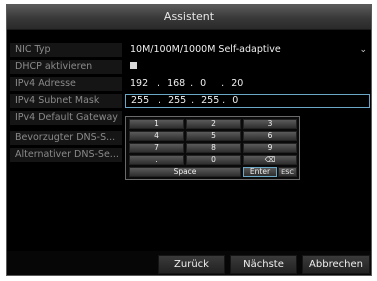 The height and width of the screenshot is (281, 377). What do you see at coordinates (336, 264) in the screenshot?
I see `cancel-button: Abbrechen` at bounding box center [336, 264].